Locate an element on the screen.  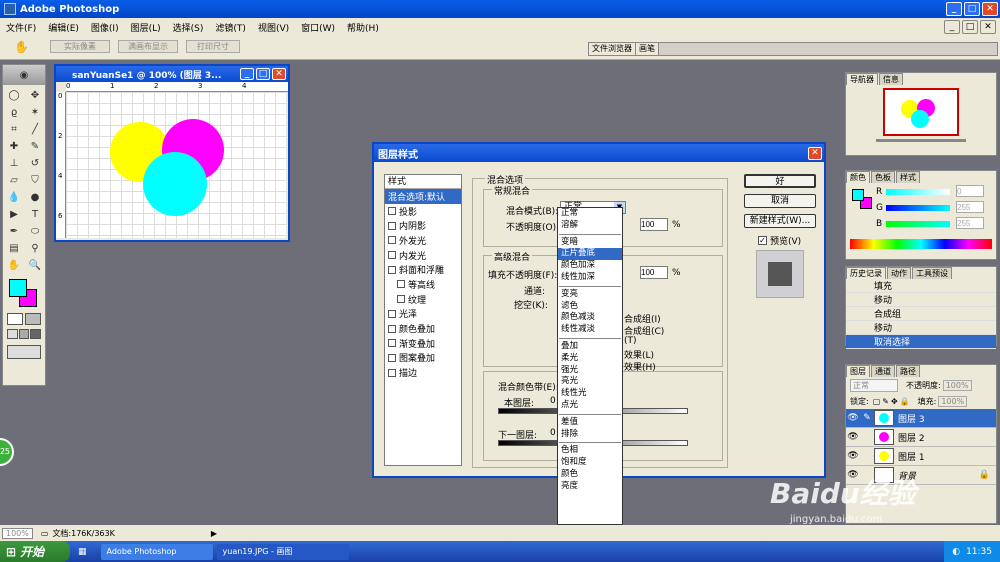
doc-win-minimize-button: _ is located at coordinates (247, 74).